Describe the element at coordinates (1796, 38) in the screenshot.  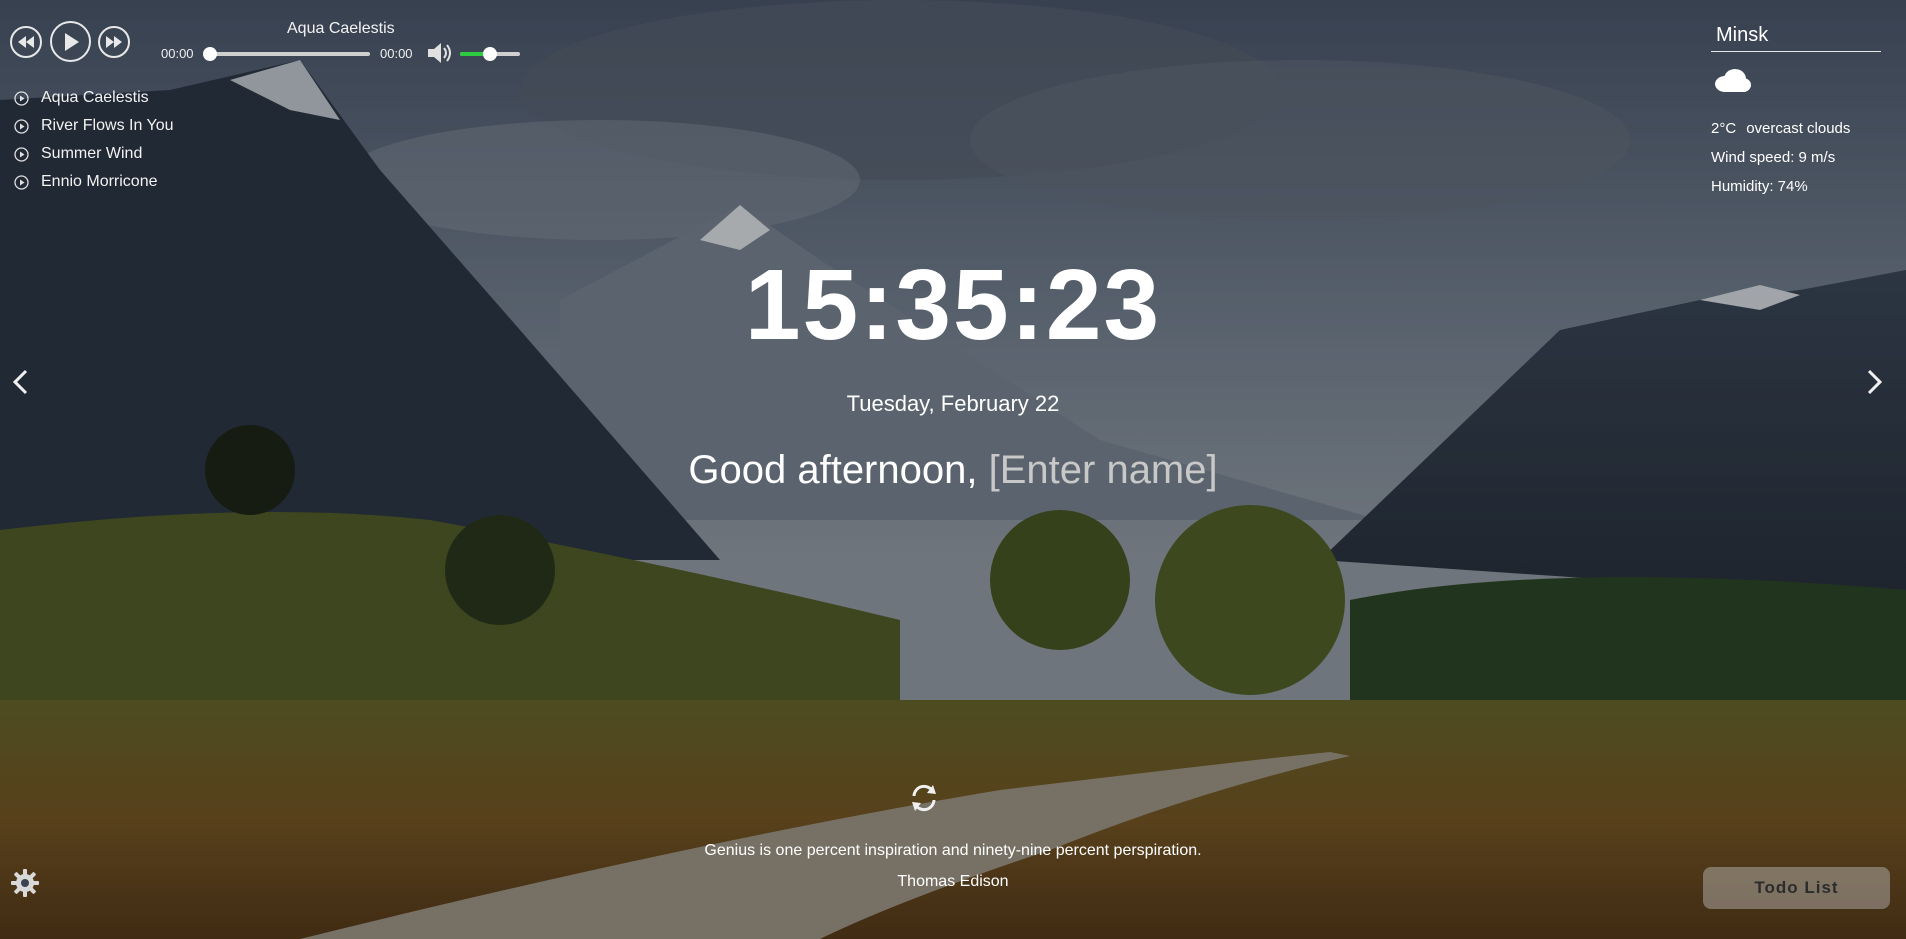
I see `city-input: Minsk` at that location.